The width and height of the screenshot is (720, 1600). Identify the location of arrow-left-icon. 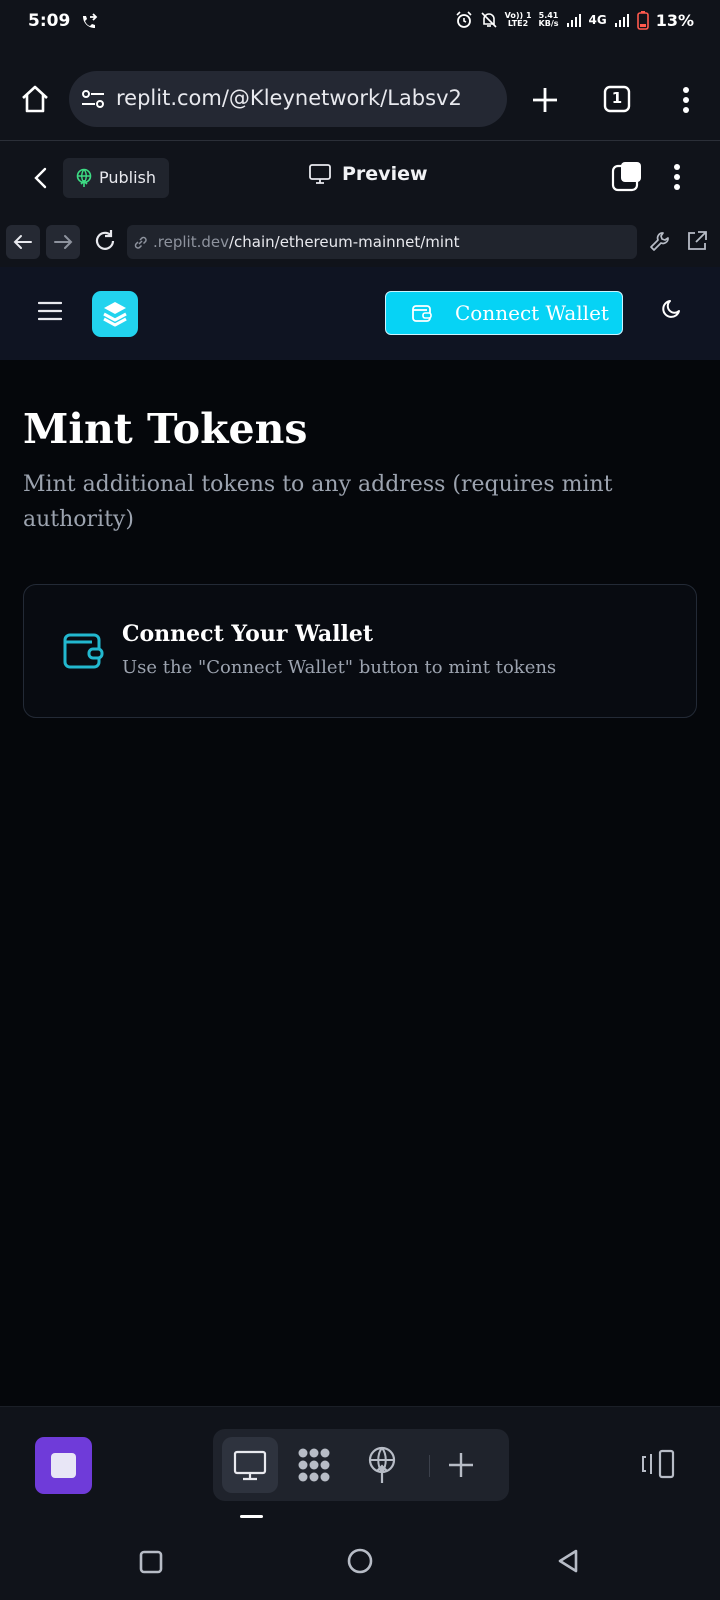
(22, 242).